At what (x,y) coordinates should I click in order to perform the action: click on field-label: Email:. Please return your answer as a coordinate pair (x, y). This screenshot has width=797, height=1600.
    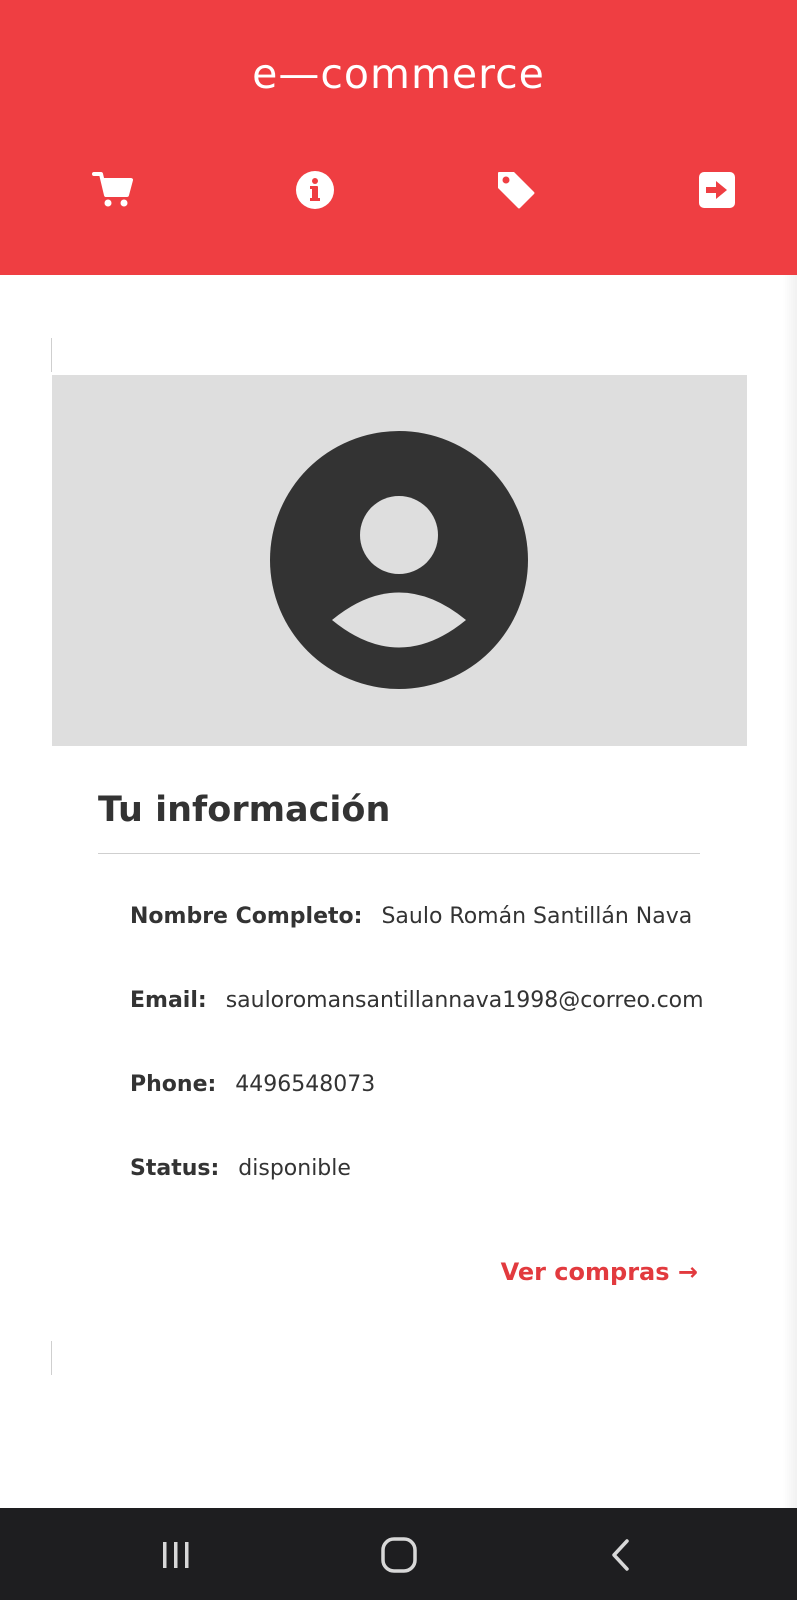
    Looking at the image, I should click on (168, 1000).